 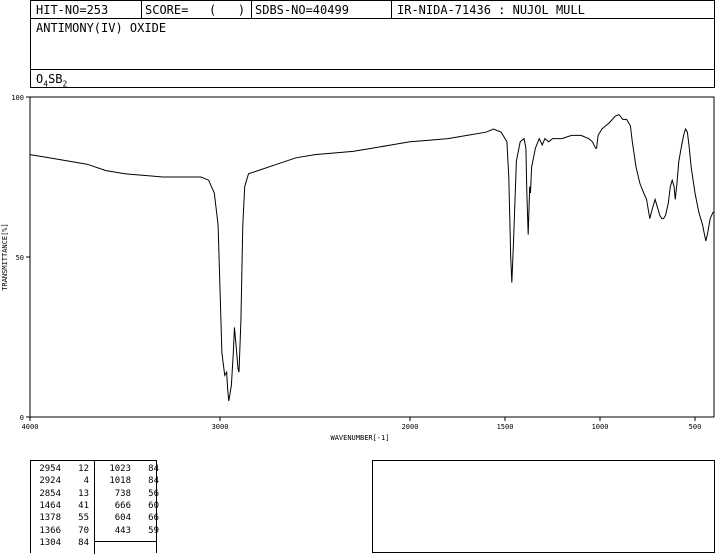 I want to click on peak-transmittance: 56, so click(x=153, y=493).